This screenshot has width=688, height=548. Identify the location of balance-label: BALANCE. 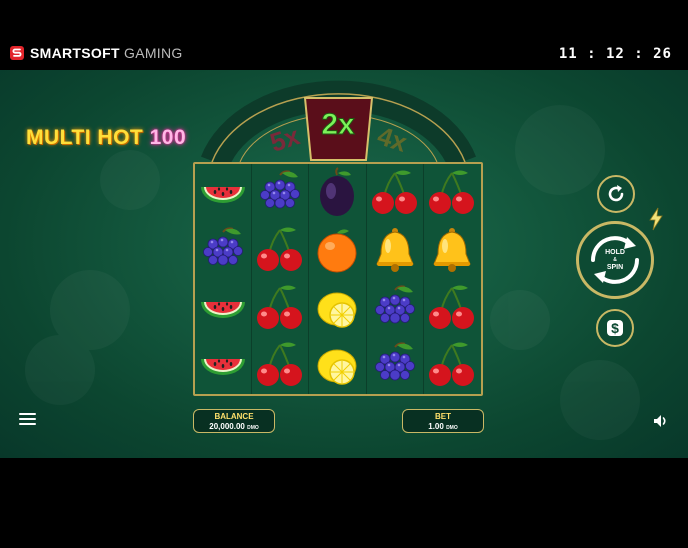
(234, 416).